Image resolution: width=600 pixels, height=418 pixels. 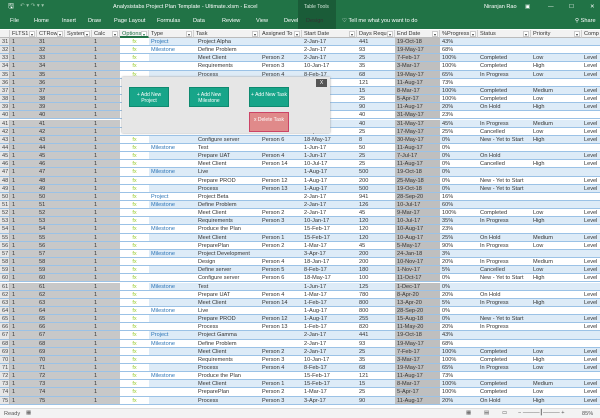 I want to click on cell-start-date: 2-Jan-17, so click(x=329, y=196).